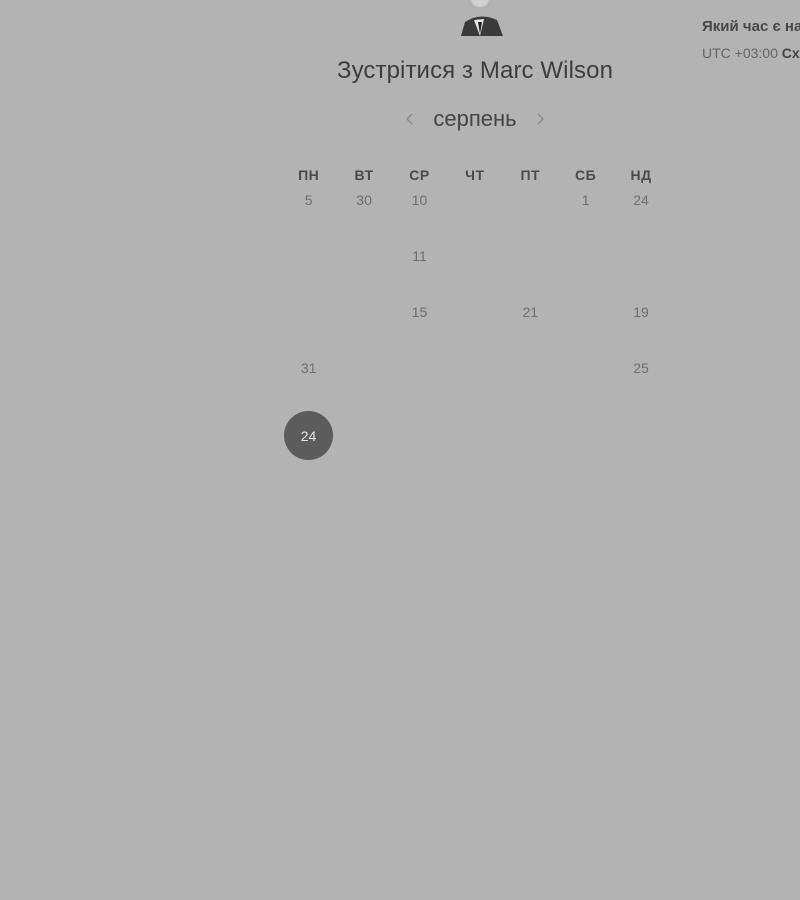 This screenshot has height=900, width=800. Describe the element at coordinates (419, 175) in the screenshot. I see `weekday-wed: СР` at that location.